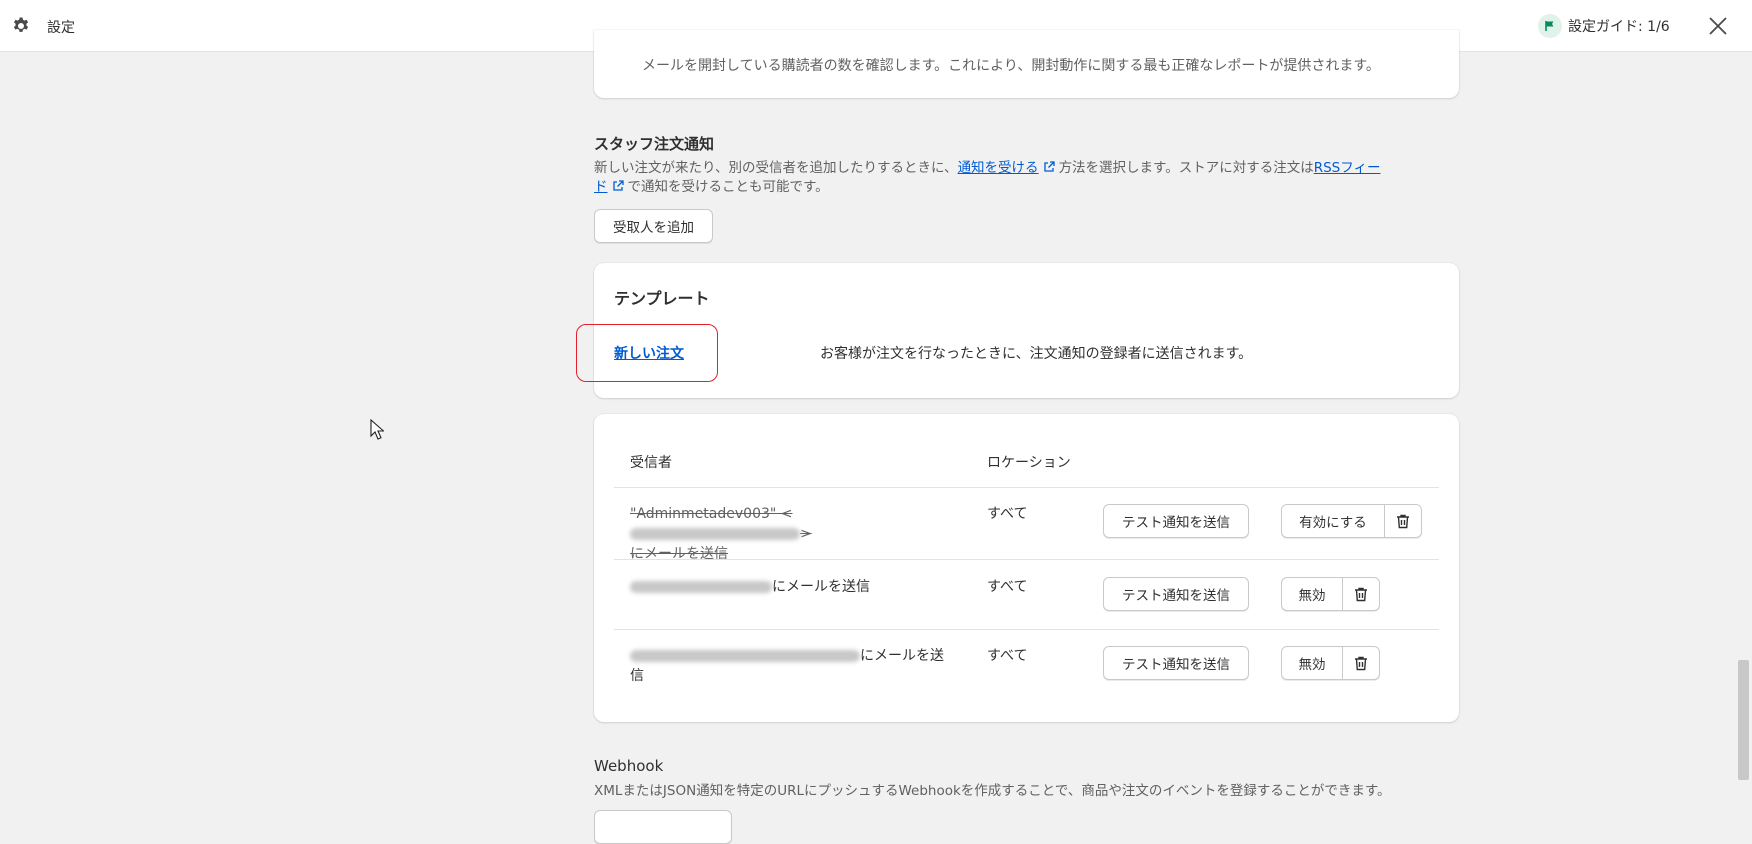 Image resolution: width=1752 pixels, height=844 pixels. What do you see at coordinates (1186, 168) in the screenshot?
I see `desc-text: 方法を選択します。ストアに対する注文は` at bounding box center [1186, 168].